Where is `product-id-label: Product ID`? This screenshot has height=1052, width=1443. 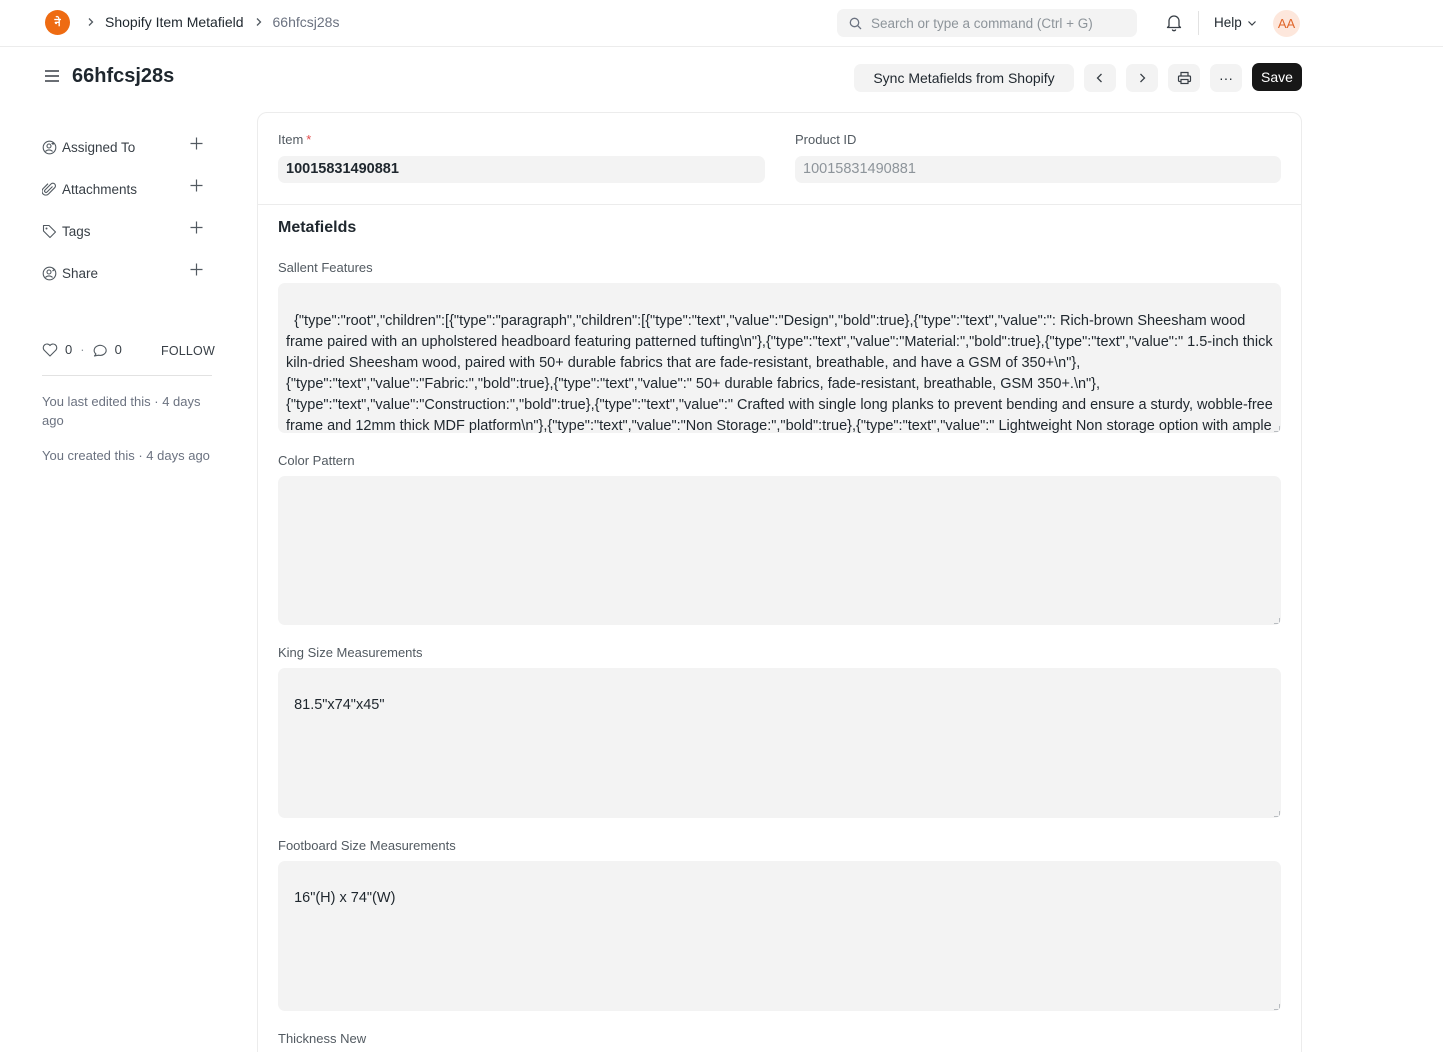 product-id-label: Product ID is located at coordinates (826, 139).